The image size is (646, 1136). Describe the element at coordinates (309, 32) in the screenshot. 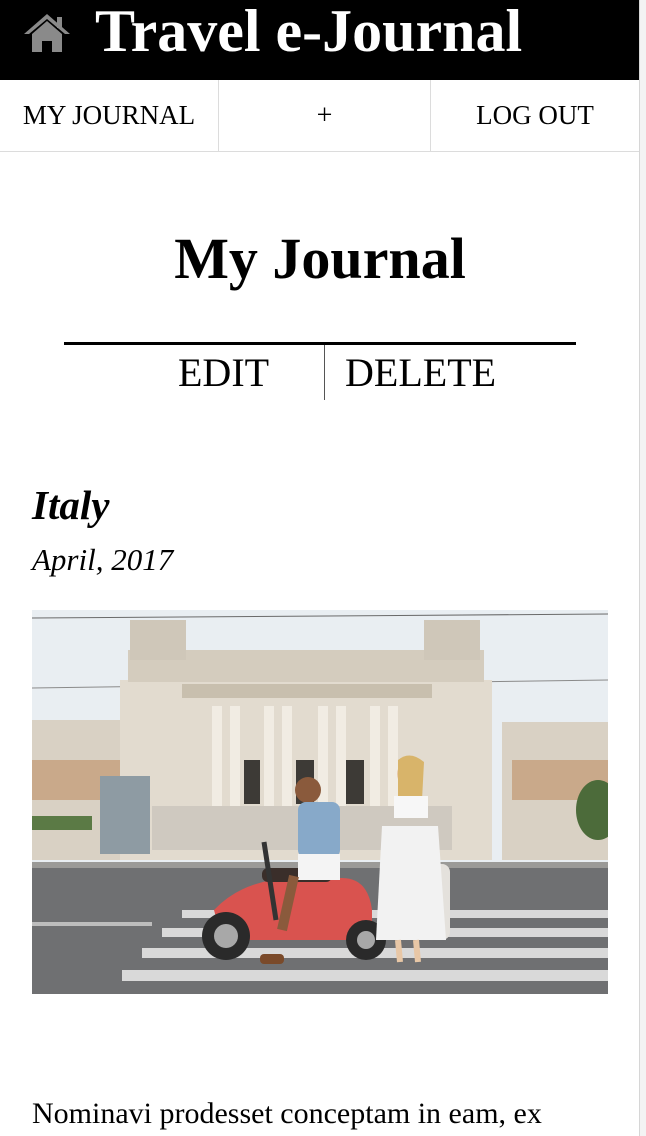

I see `site-title: Travel e-Journal` at that location.